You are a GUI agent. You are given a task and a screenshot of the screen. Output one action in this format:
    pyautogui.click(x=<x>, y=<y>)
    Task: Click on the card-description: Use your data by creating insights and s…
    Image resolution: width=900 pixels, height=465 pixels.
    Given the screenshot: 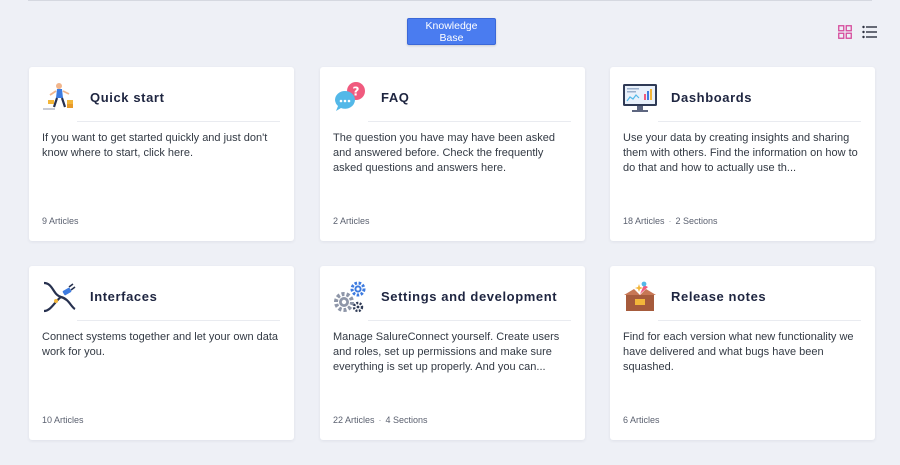 What is the action you would take?
    pyautogui.click(x=740, y=153)
    